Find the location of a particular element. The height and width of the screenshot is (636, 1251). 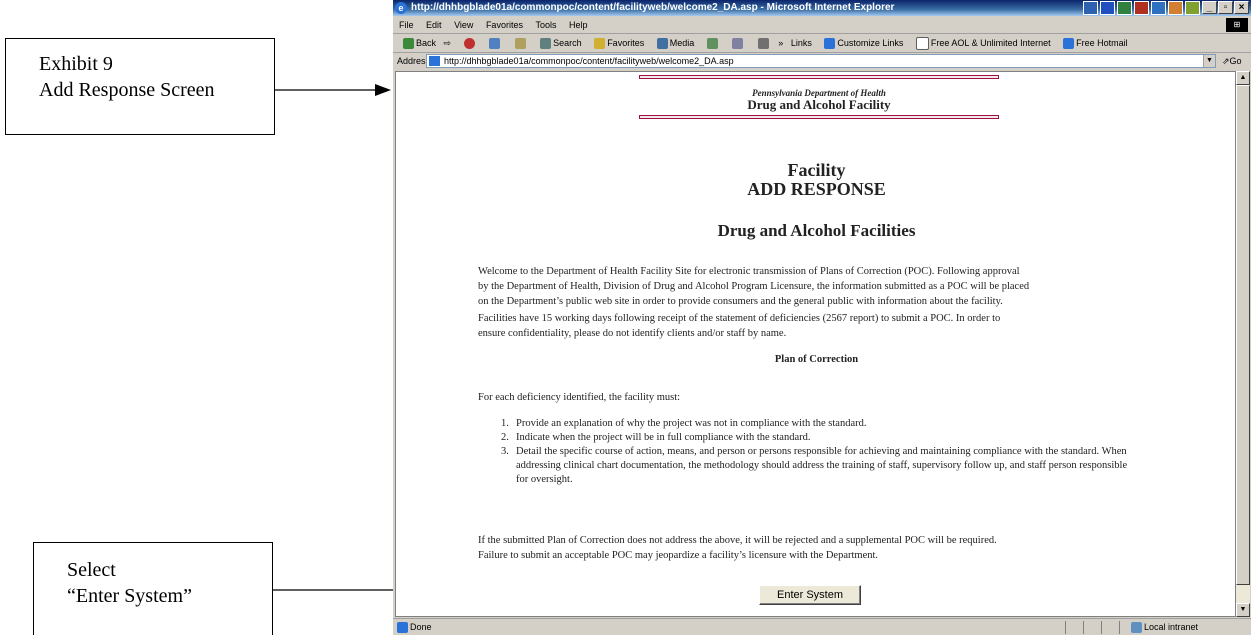

vertical-scrollbar: ▲ ▼ is located at coordinates (1243, 344).